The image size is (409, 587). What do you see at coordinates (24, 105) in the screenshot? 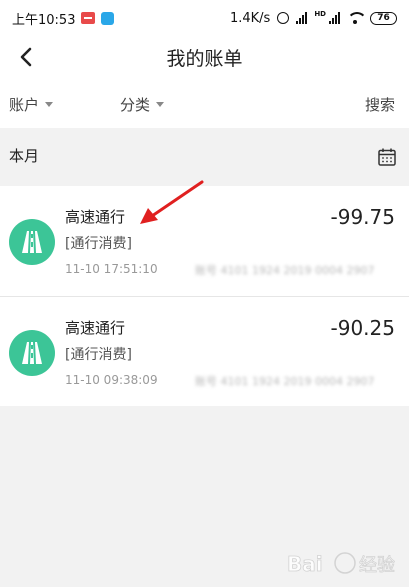
I see `account-filter-label: 账户` at bounding box center [24, 105].